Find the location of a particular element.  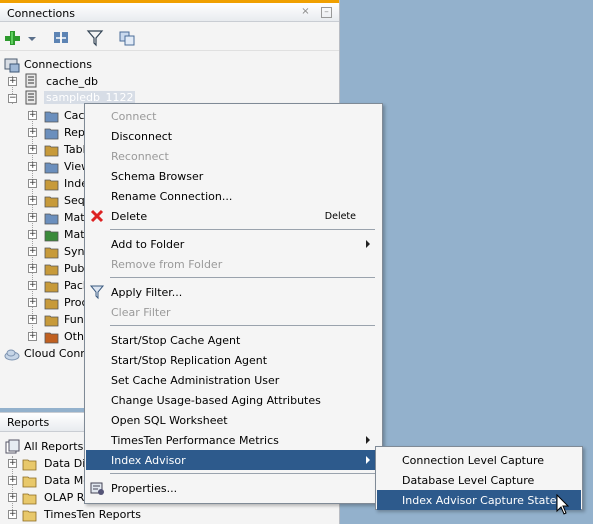

tree-child-label: Tabl is located at coordinates (75, 149).